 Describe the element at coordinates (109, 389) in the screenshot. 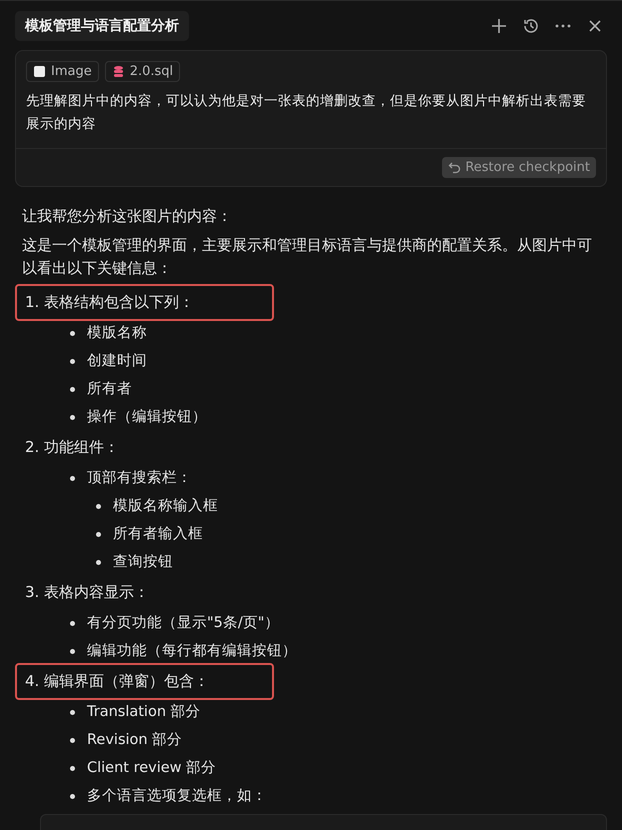

I see `list-item-text: 所有者` at that location.